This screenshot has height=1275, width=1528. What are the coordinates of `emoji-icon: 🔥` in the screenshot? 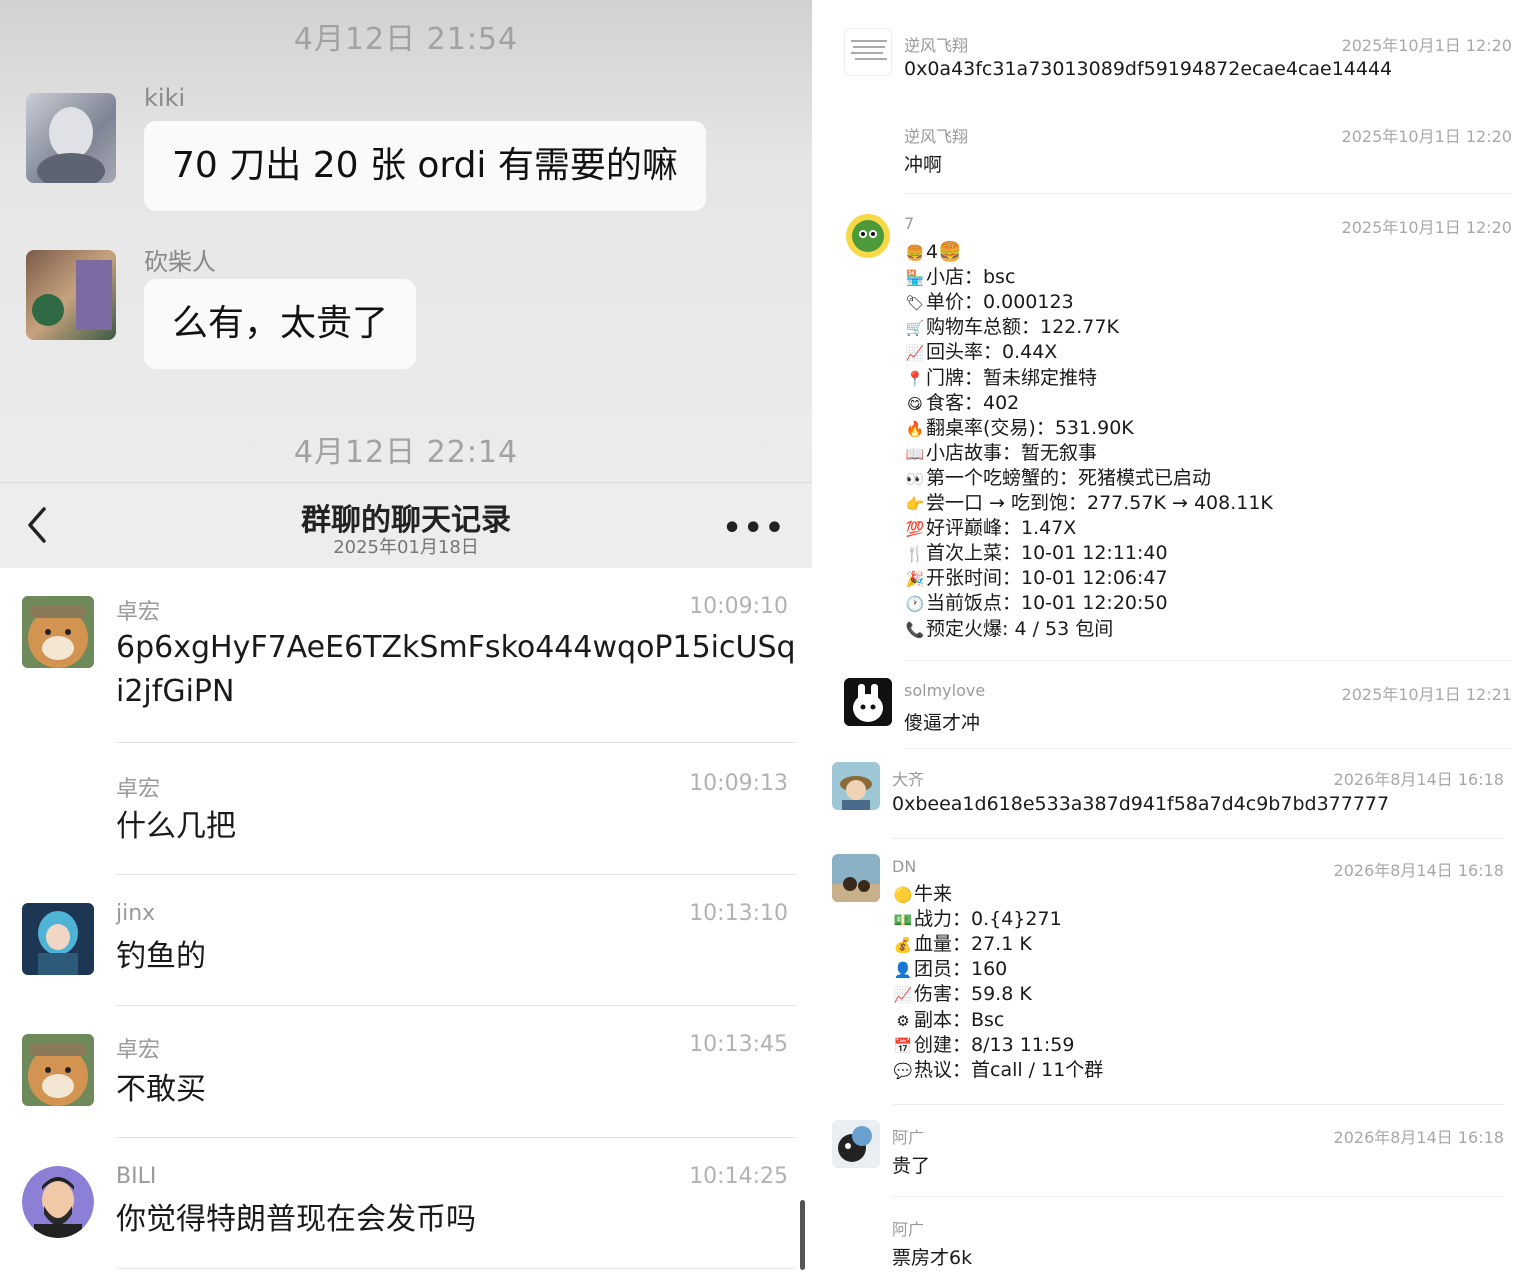 It's located at (915, 428).